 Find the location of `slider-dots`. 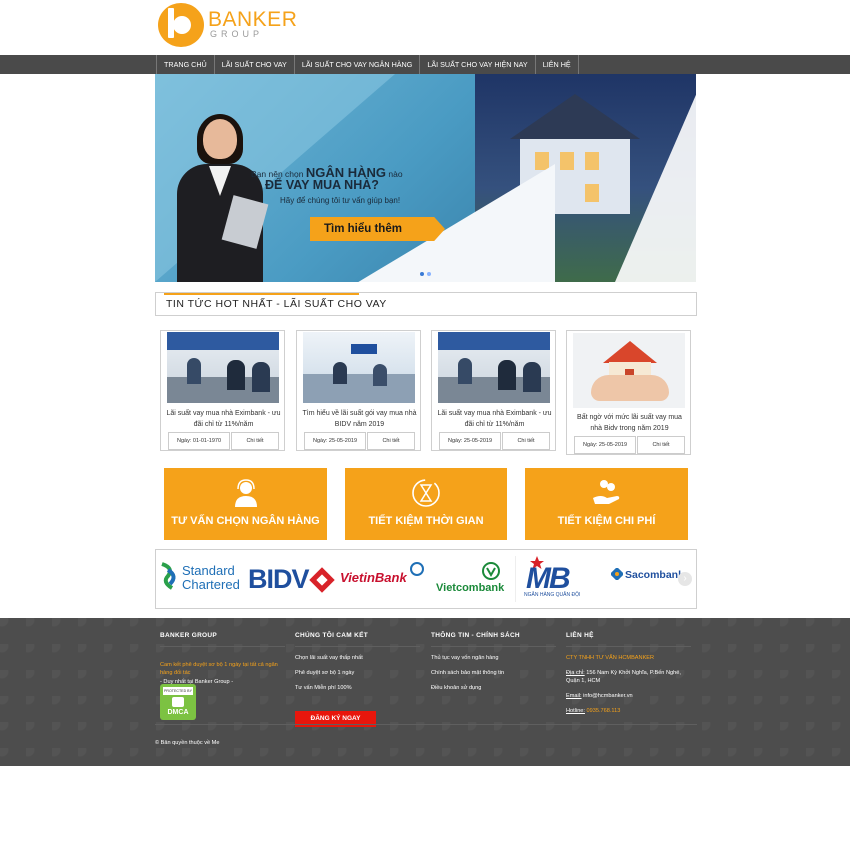

slider-dots is located at coordinates (425, 274).